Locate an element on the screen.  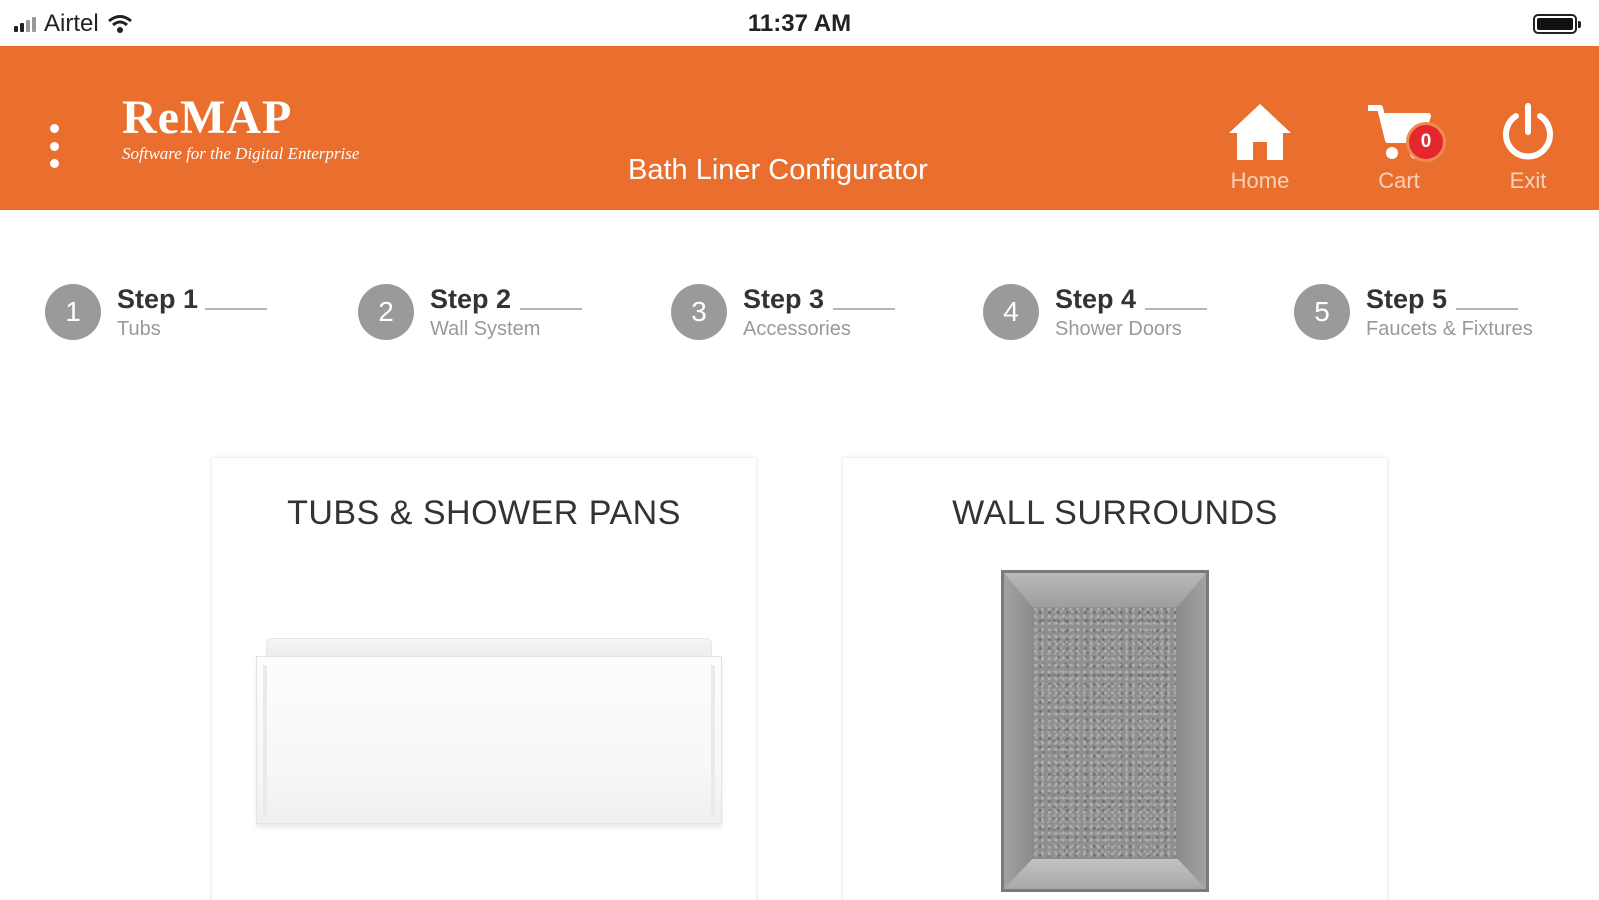
step-subtitle: Shower Doors is located at coordinates (1118, 329).